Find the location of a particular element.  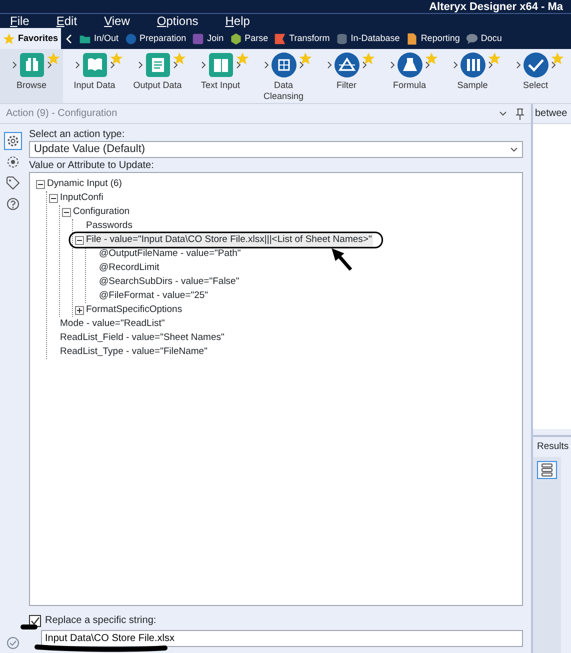

tree-item: Configuration is located at coordinates (101, 212).